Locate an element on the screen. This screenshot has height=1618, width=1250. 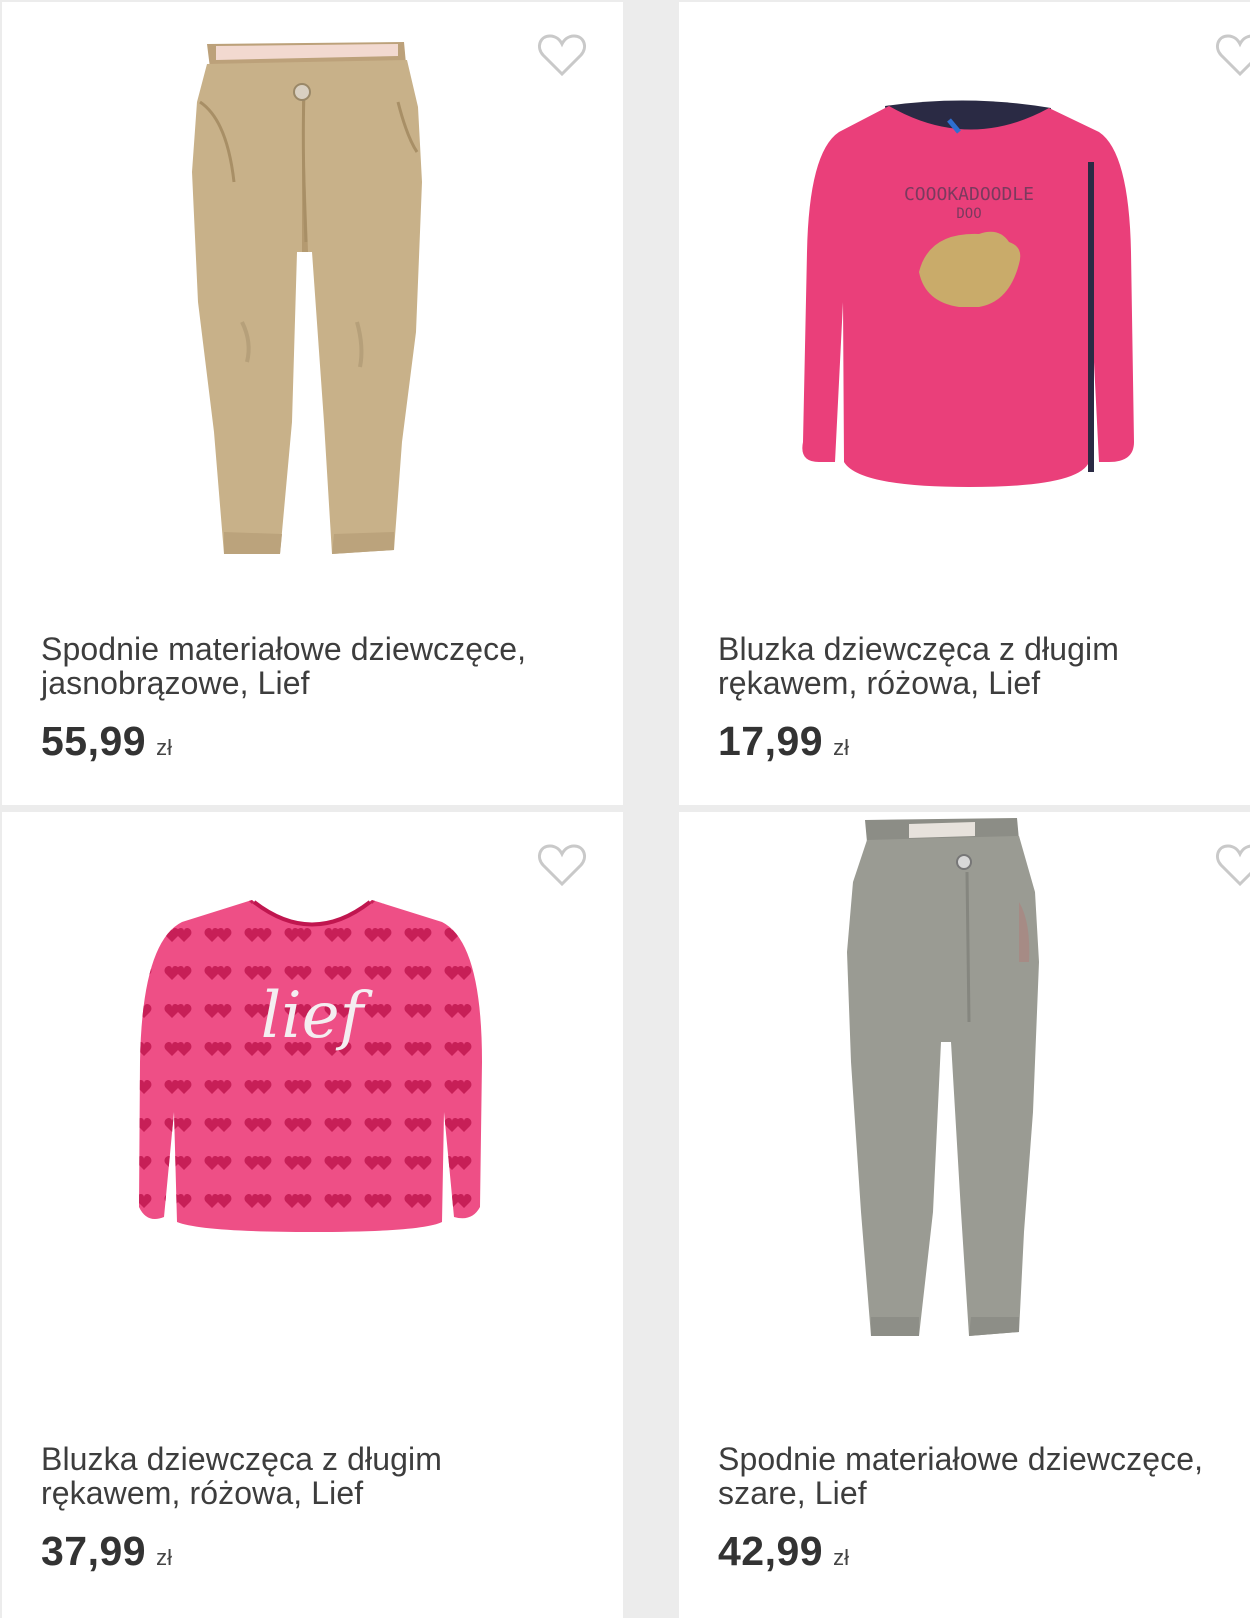
product-price: 55,99 zł is located at coordinates (106, 741).